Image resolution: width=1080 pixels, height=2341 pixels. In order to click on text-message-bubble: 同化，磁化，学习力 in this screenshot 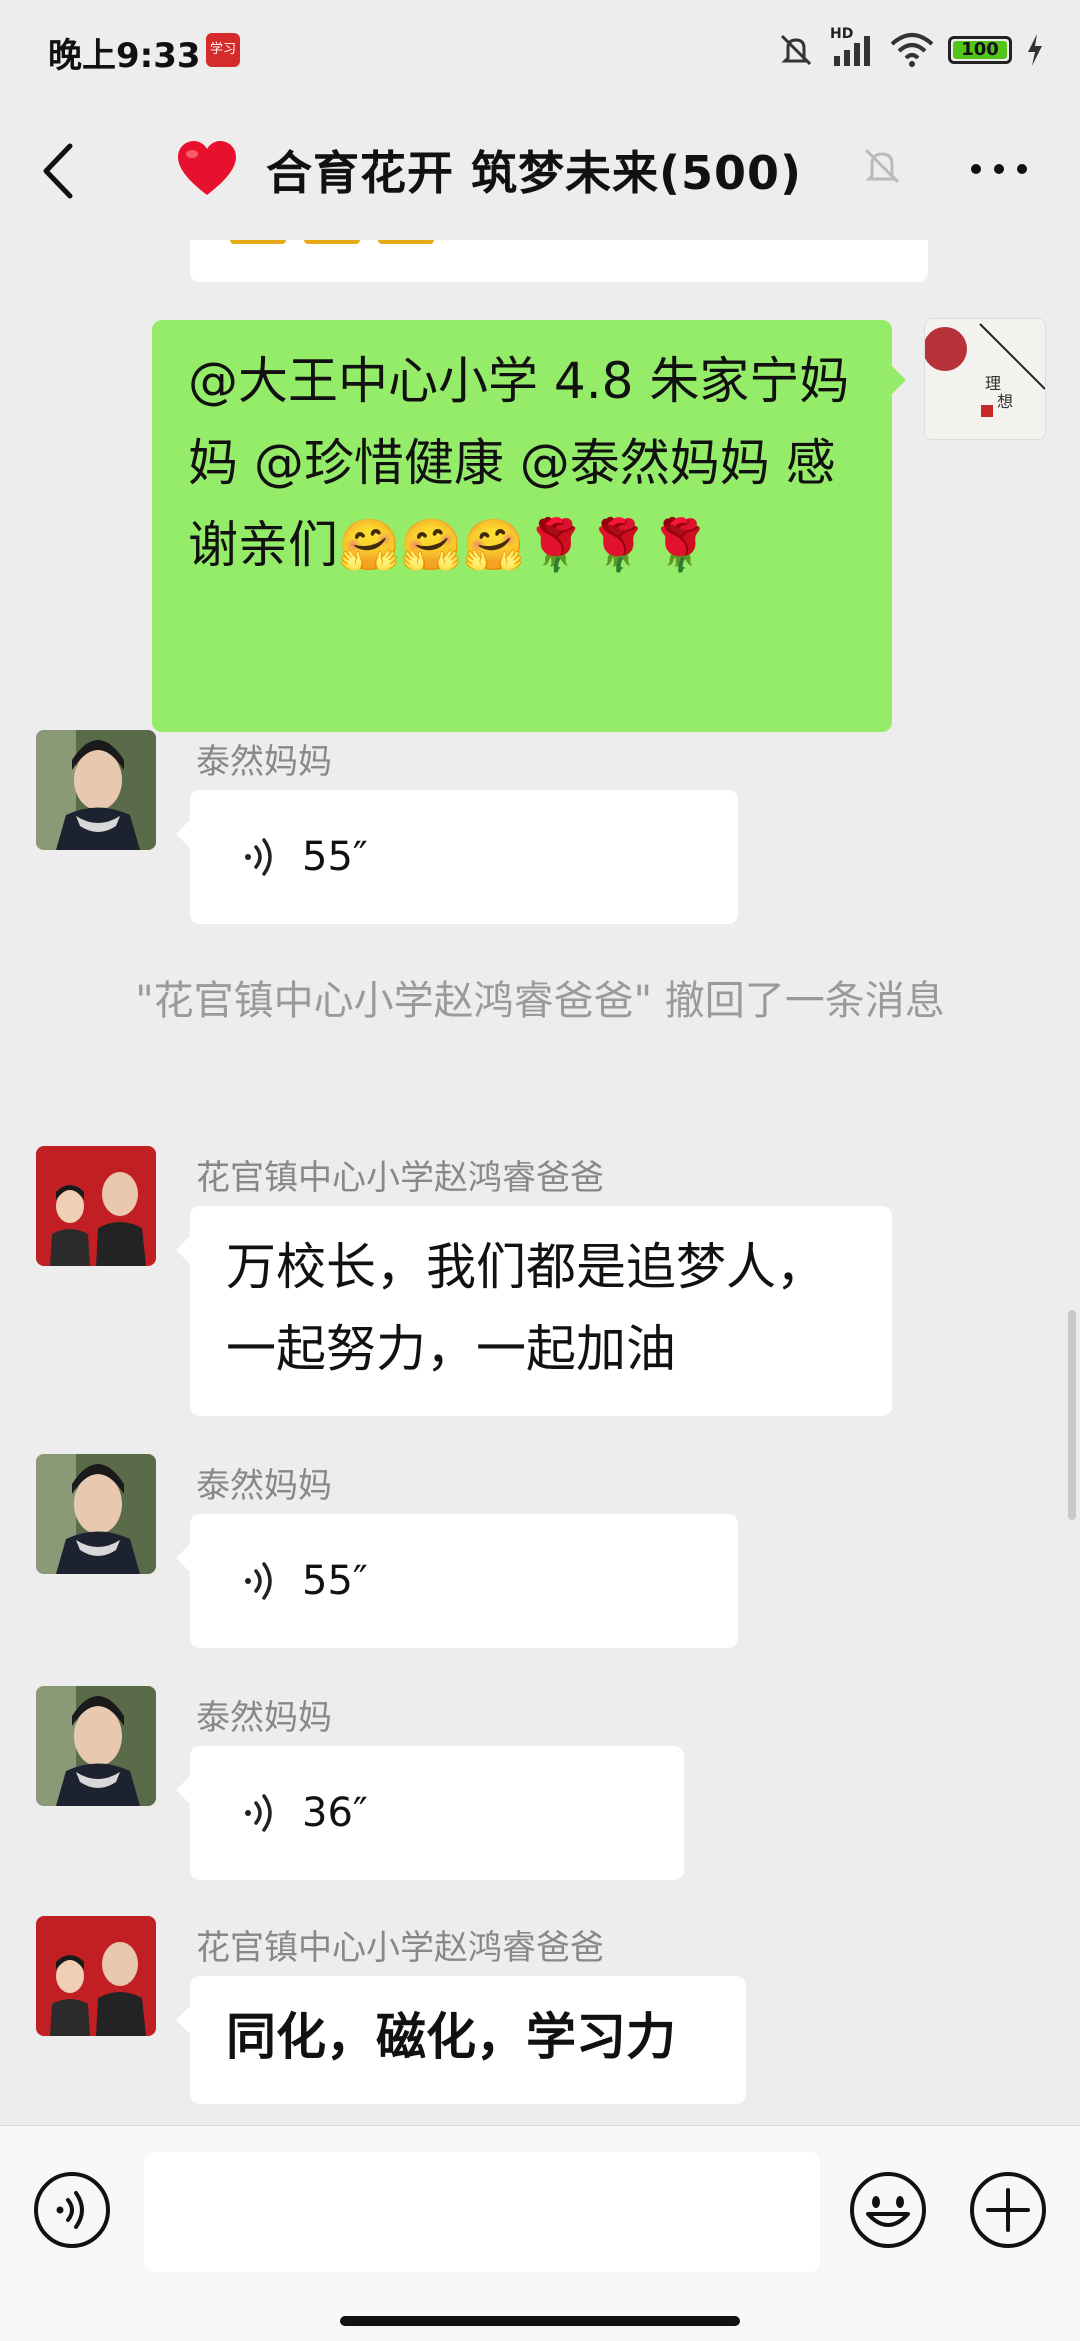, I will do `click(468, 2040)`.